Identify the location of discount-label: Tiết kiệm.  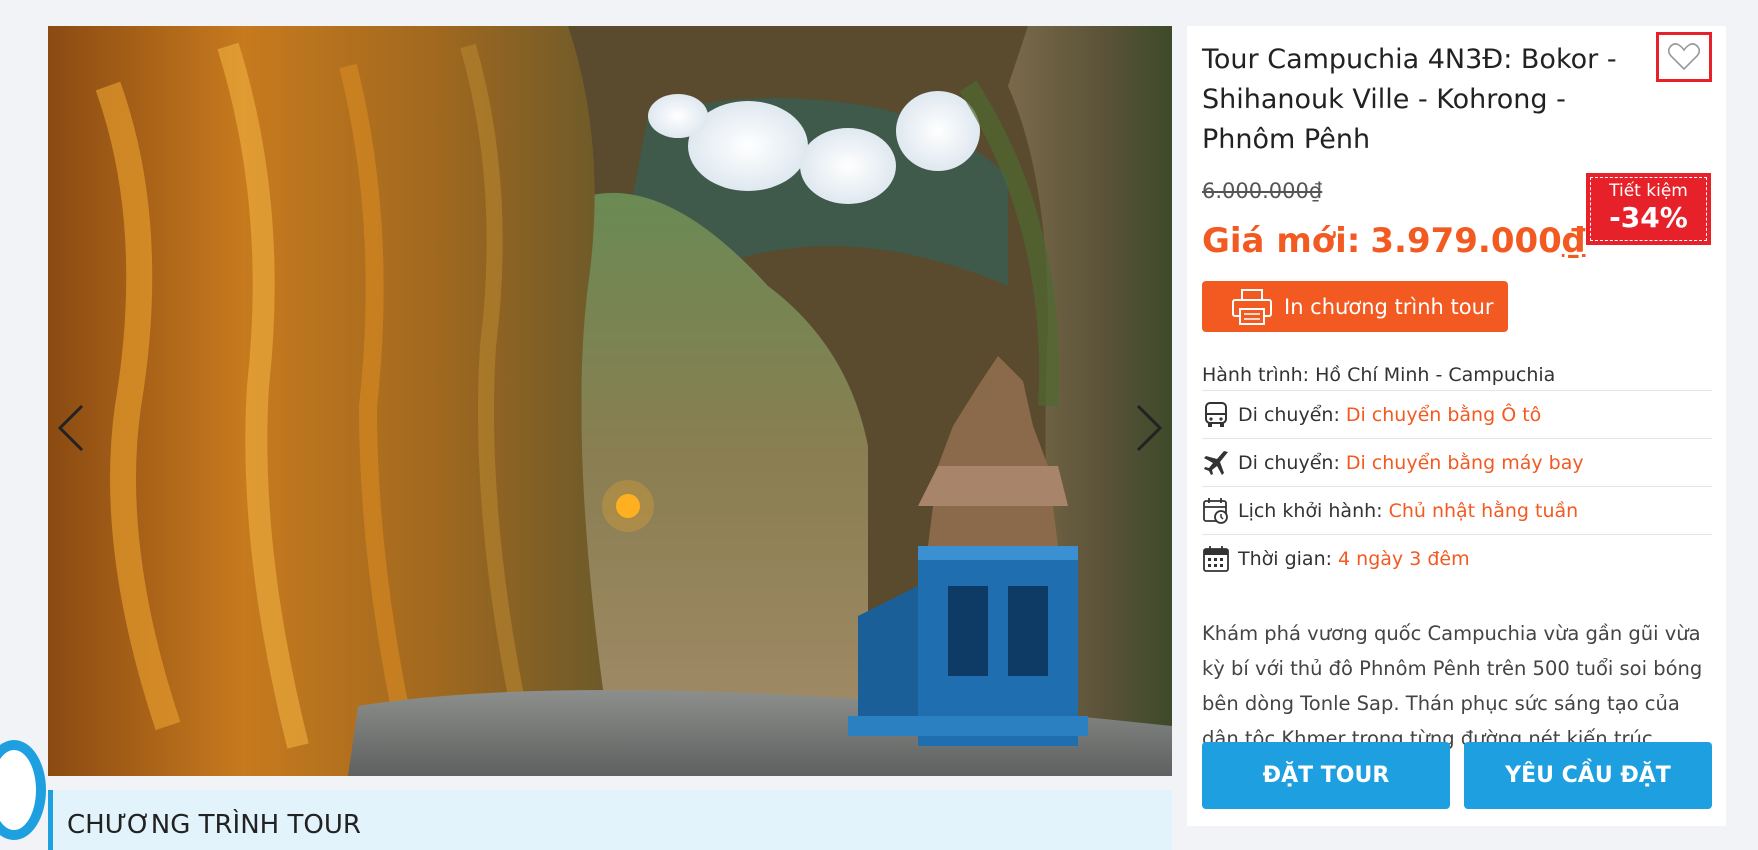
(1648, 191).